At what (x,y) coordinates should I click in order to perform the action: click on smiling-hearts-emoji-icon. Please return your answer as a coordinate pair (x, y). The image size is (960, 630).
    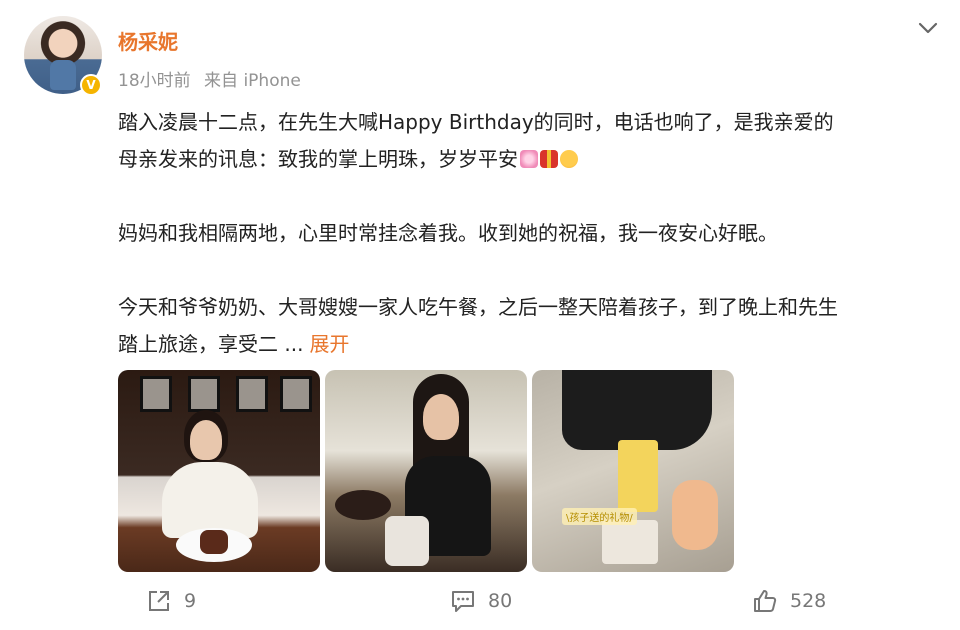
    Looking at the image, I should click on (569, 159).